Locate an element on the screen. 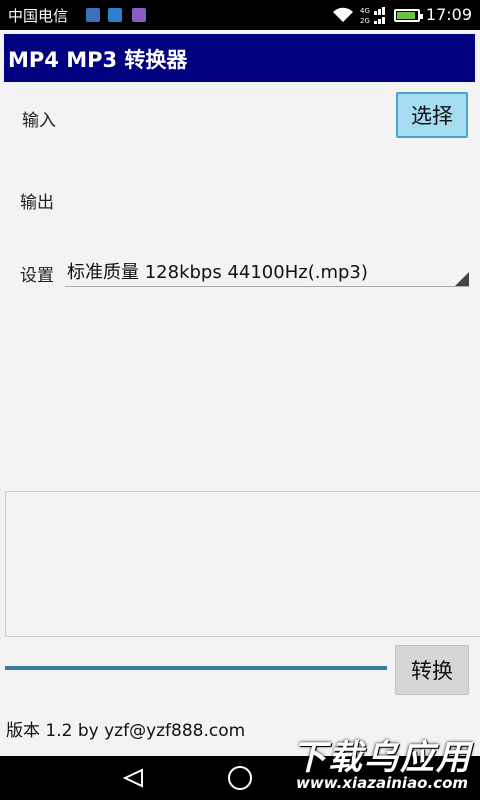  dropdown-arrow-icon is located at coordinates (462, 279).